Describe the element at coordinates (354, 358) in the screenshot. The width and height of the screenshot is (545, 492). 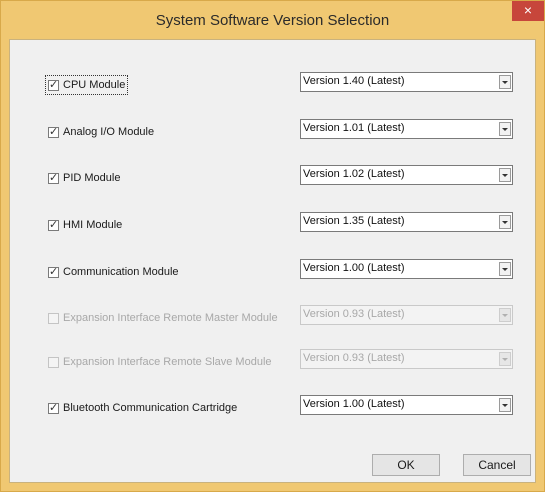
I see `version-value-remote-slave: Version 0.93 (Latest)` at that location.